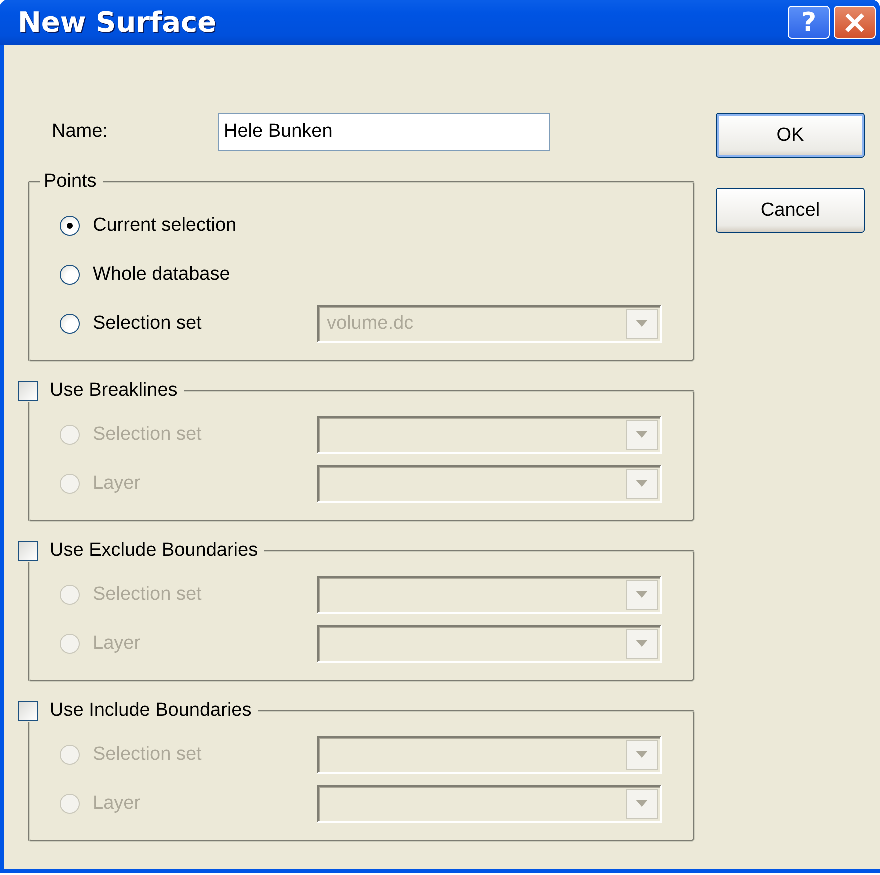 Image resolution: width=880 pixels, height=875 pixels. I want to click on radio-label: Current selection, so click(205, 225).